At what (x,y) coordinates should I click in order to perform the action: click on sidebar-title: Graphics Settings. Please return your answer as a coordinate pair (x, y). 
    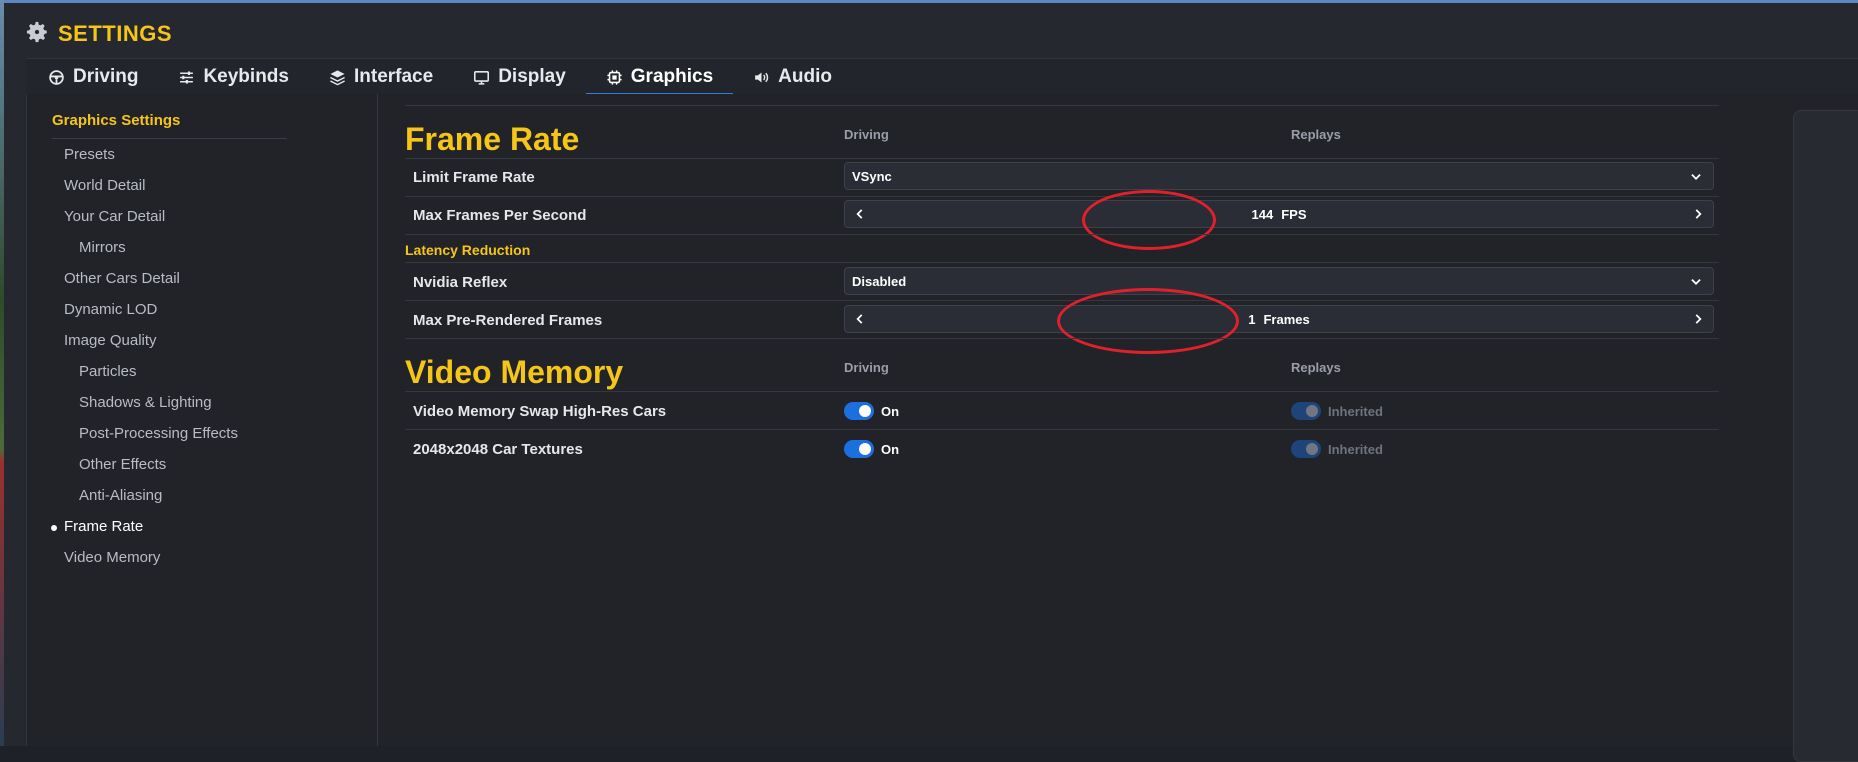
    Looking at the image, I should click on (169, 125).